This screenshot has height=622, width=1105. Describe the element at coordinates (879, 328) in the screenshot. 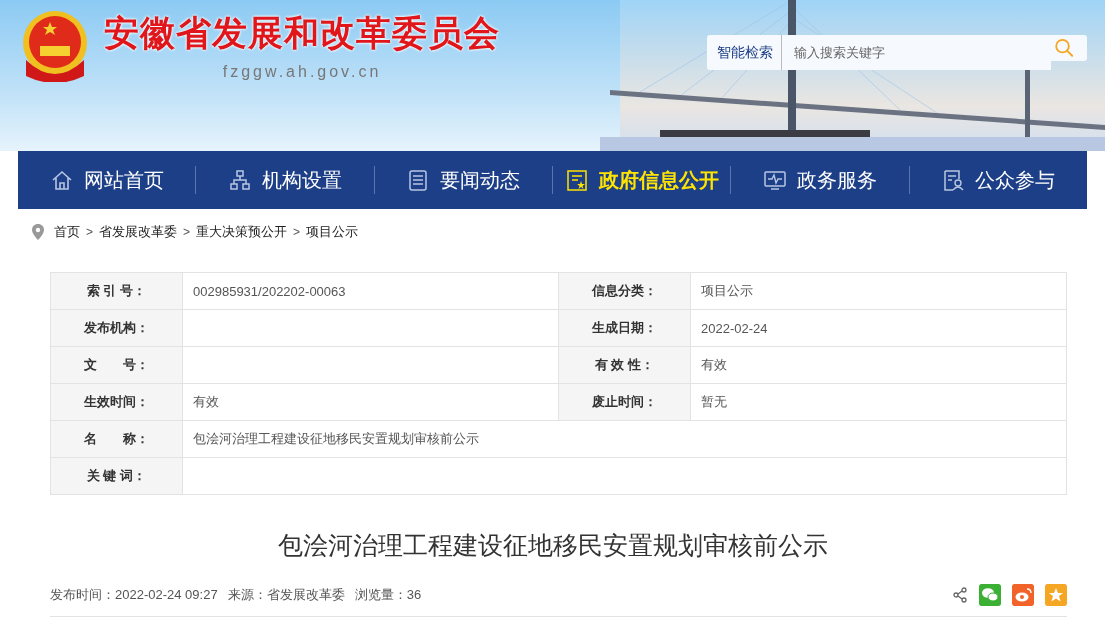

I see `field-value: 2022-02-24` at that location.